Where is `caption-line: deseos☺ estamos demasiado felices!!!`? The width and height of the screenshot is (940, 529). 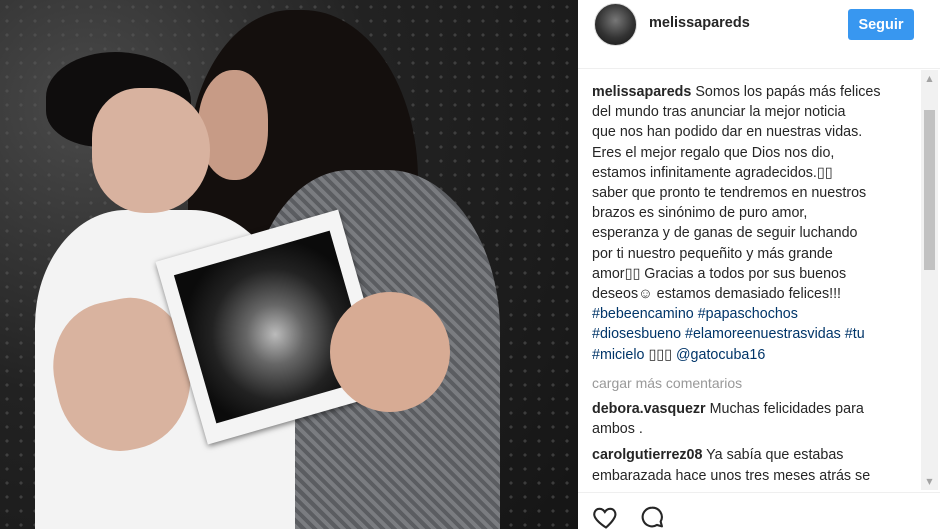
caption-line: deseos☺ estamos demasiado felices!!! is located at coordinates (717, 294).